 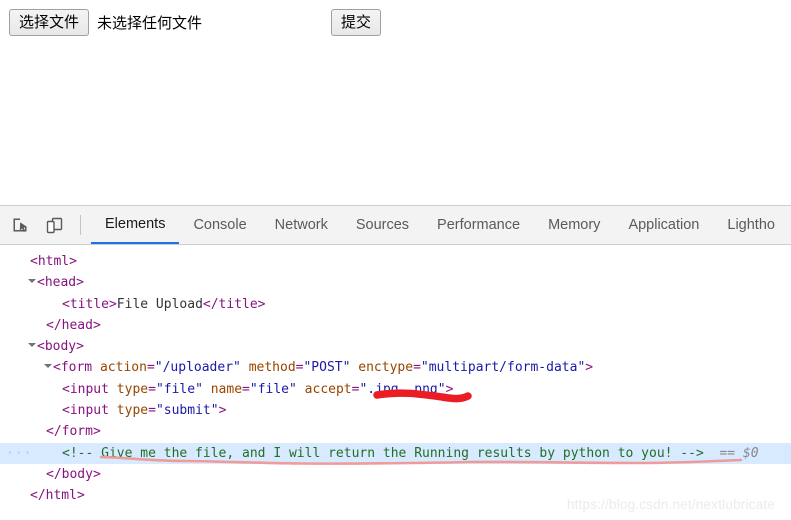 I want to click on device-toolbar-icon, so click(x=54, y=225).